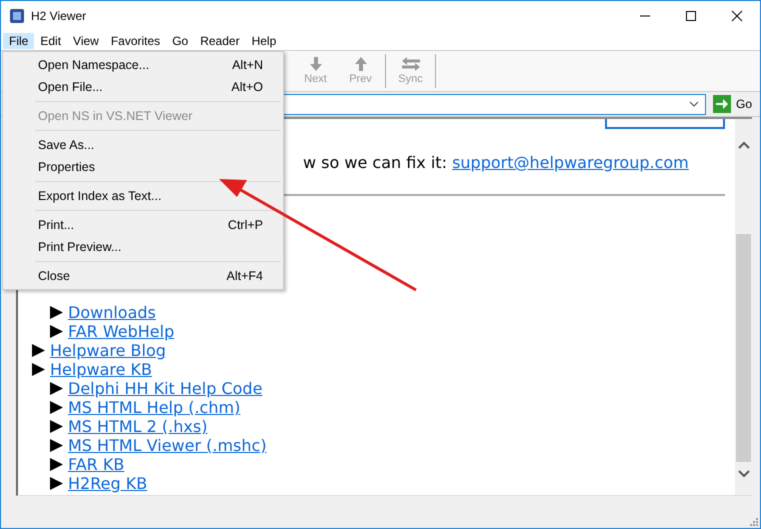 Image resolution: width=761 pixels, height=529 pixels. I want to click on menu-entry: Open Namespace... Alt+N, so click(143, 65).